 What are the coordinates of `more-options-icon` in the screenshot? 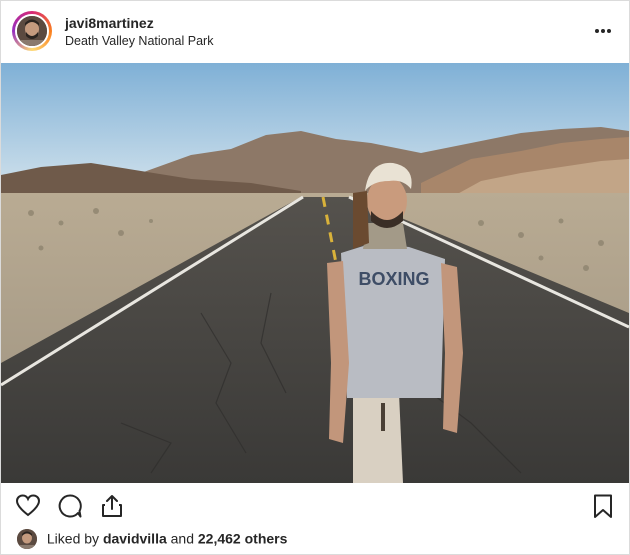 It's located at (603, 31).